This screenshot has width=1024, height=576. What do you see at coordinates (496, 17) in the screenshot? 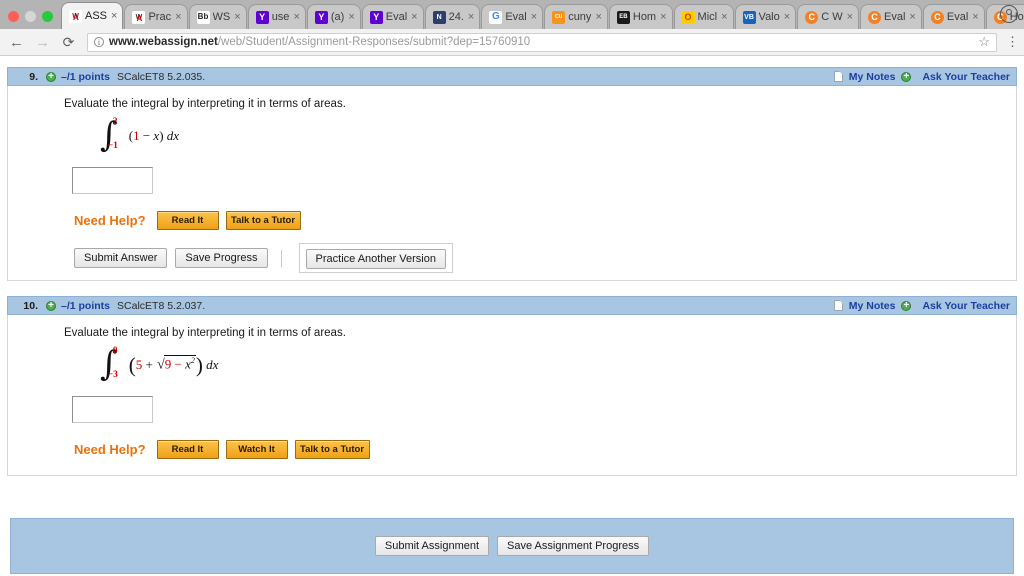
I see `google-icon: G` at bounding box center [496, 17].